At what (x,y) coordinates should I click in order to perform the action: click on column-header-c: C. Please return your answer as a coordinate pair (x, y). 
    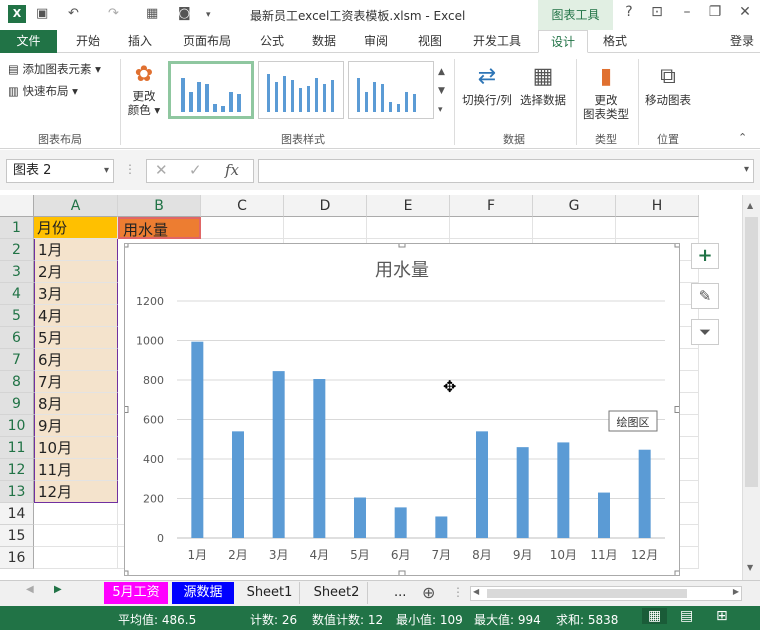
    Looking at the image, I should click on (242, 206).